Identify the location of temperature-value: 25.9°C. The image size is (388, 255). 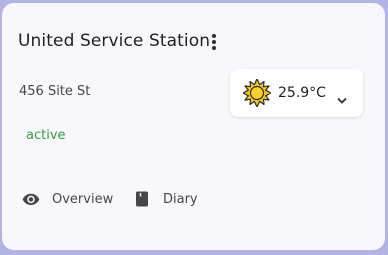
(302, 93).